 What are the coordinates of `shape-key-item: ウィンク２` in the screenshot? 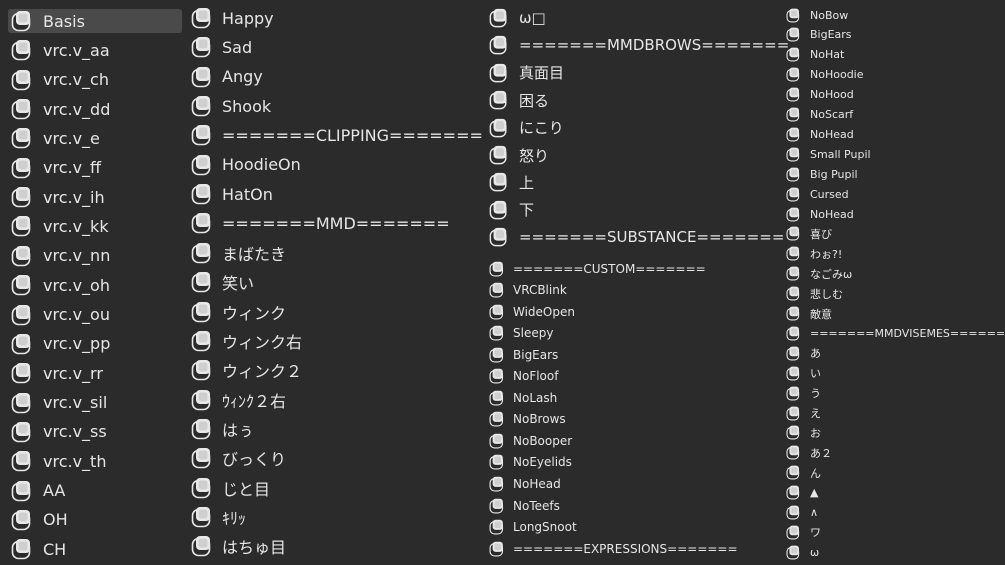 It's located at (334, 370).